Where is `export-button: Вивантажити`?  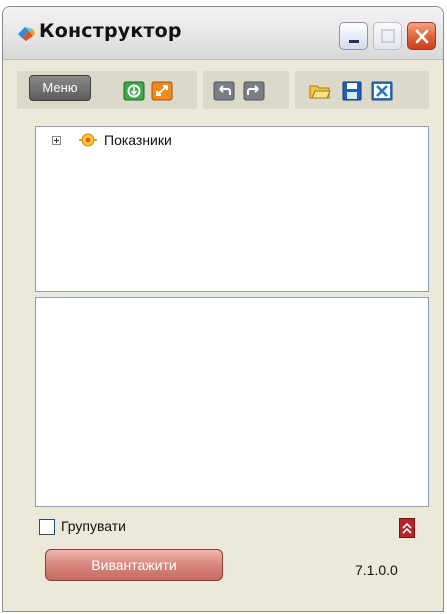 export-button: Вивантажити is located at coordinates (134, 565).